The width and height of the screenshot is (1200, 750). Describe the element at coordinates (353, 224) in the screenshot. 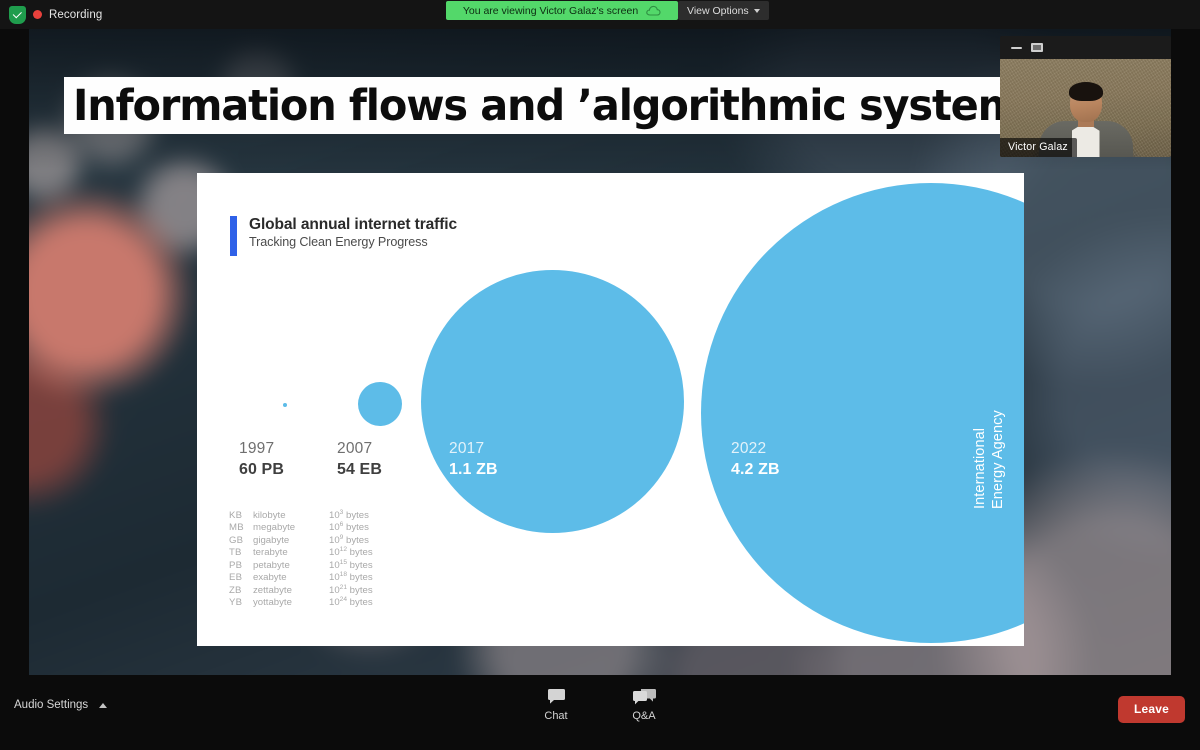

I see `chart-title: Global annual internet traffic` at that location.